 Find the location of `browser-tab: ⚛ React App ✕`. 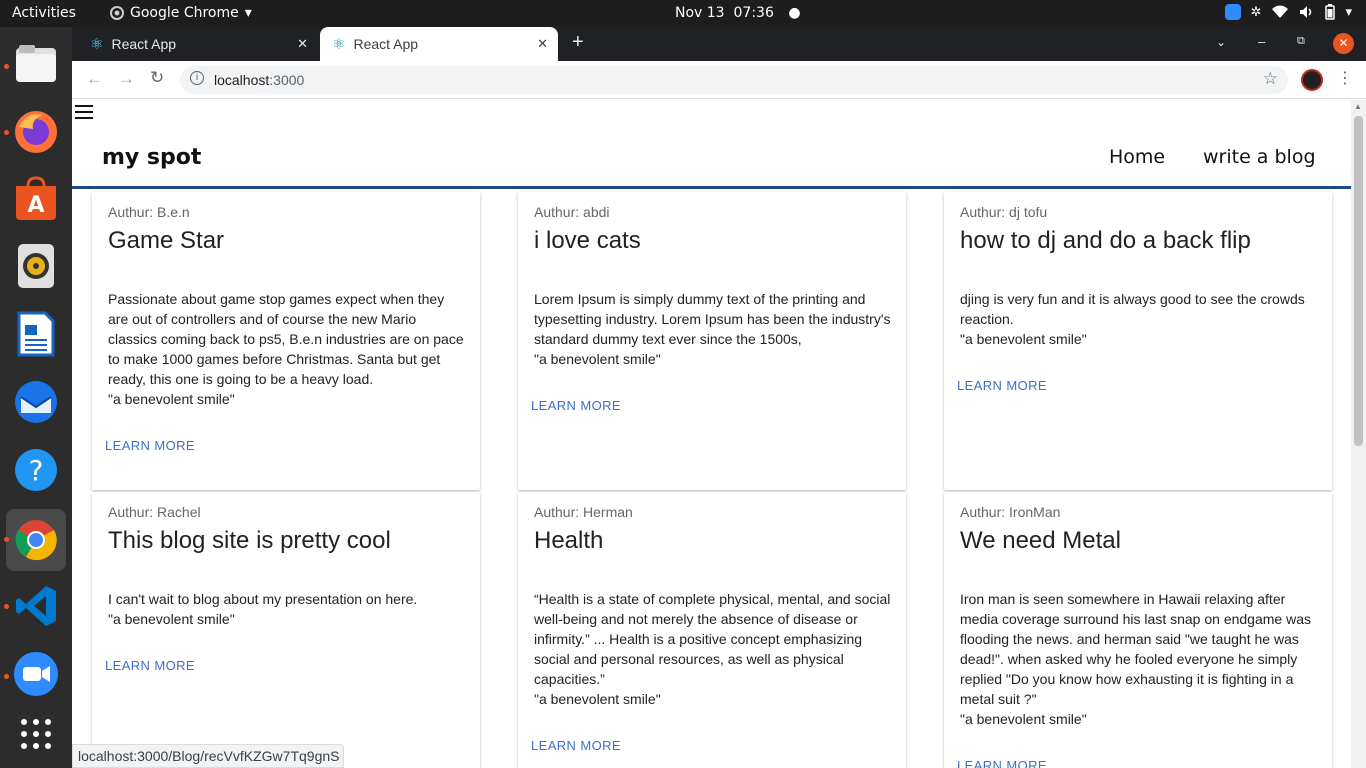

browser-tab: ⚛ React App ✕ is located at coordinates (195, 44).